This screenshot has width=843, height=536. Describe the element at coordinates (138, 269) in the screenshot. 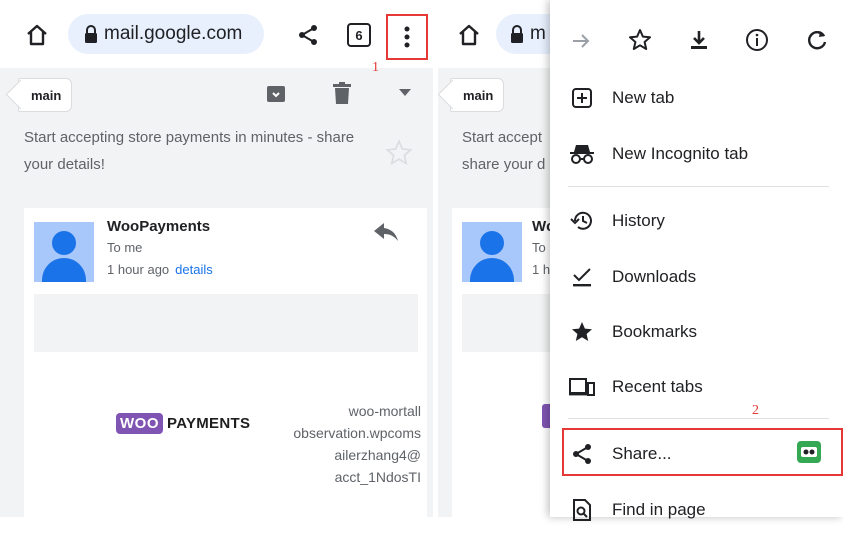

I see `time-text: 1 hour ago` at that location.